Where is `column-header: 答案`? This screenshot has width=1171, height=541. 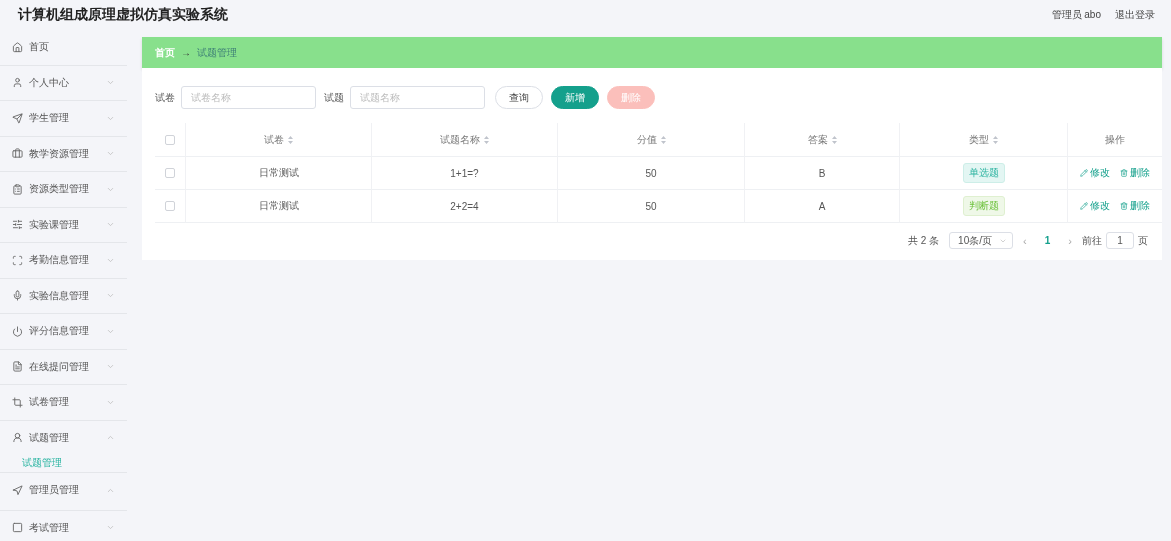 column-header: 答案 is located at coordinates (817, 139).